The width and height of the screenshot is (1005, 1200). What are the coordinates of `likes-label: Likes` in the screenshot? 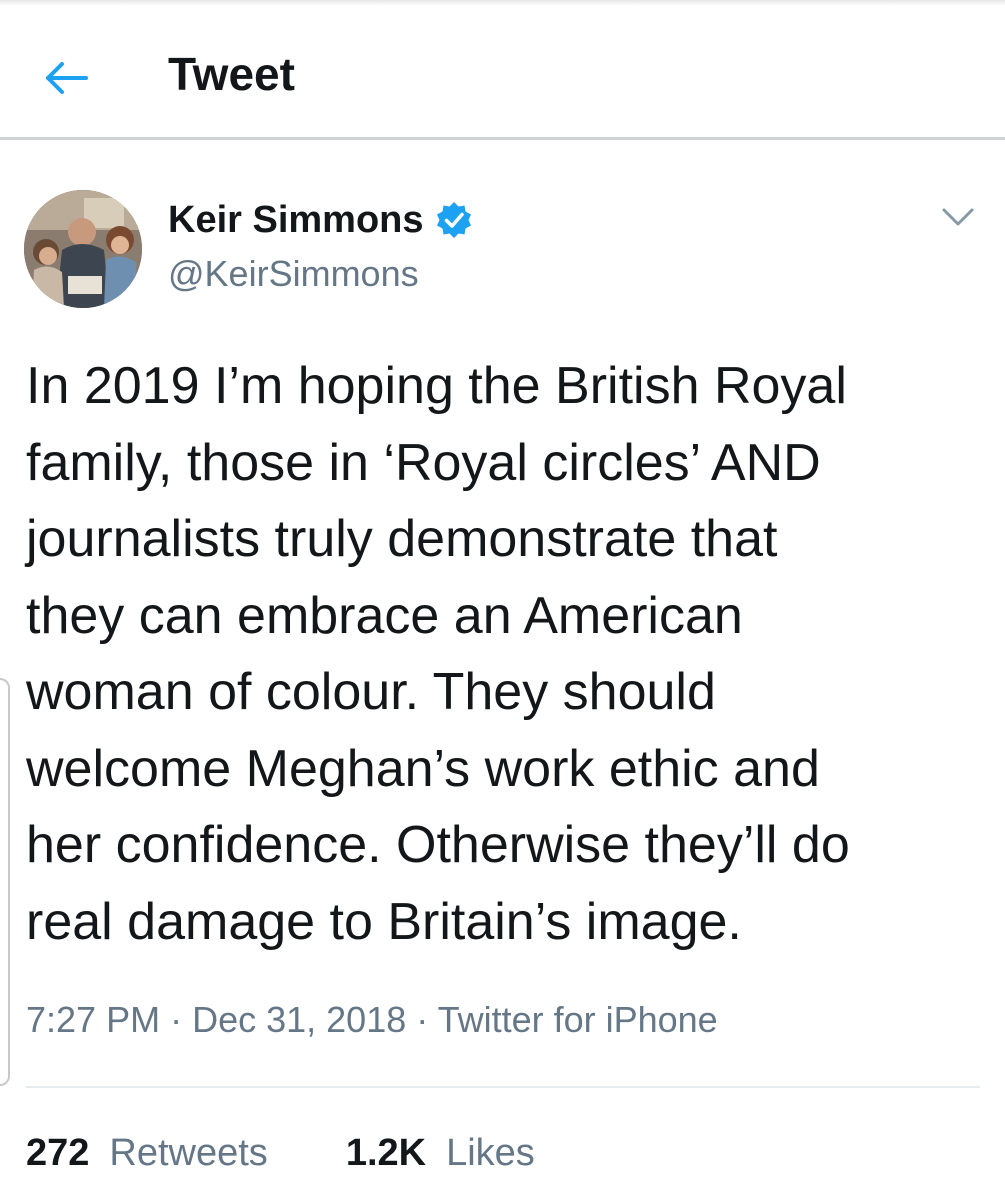 It's located at (490, 1153).